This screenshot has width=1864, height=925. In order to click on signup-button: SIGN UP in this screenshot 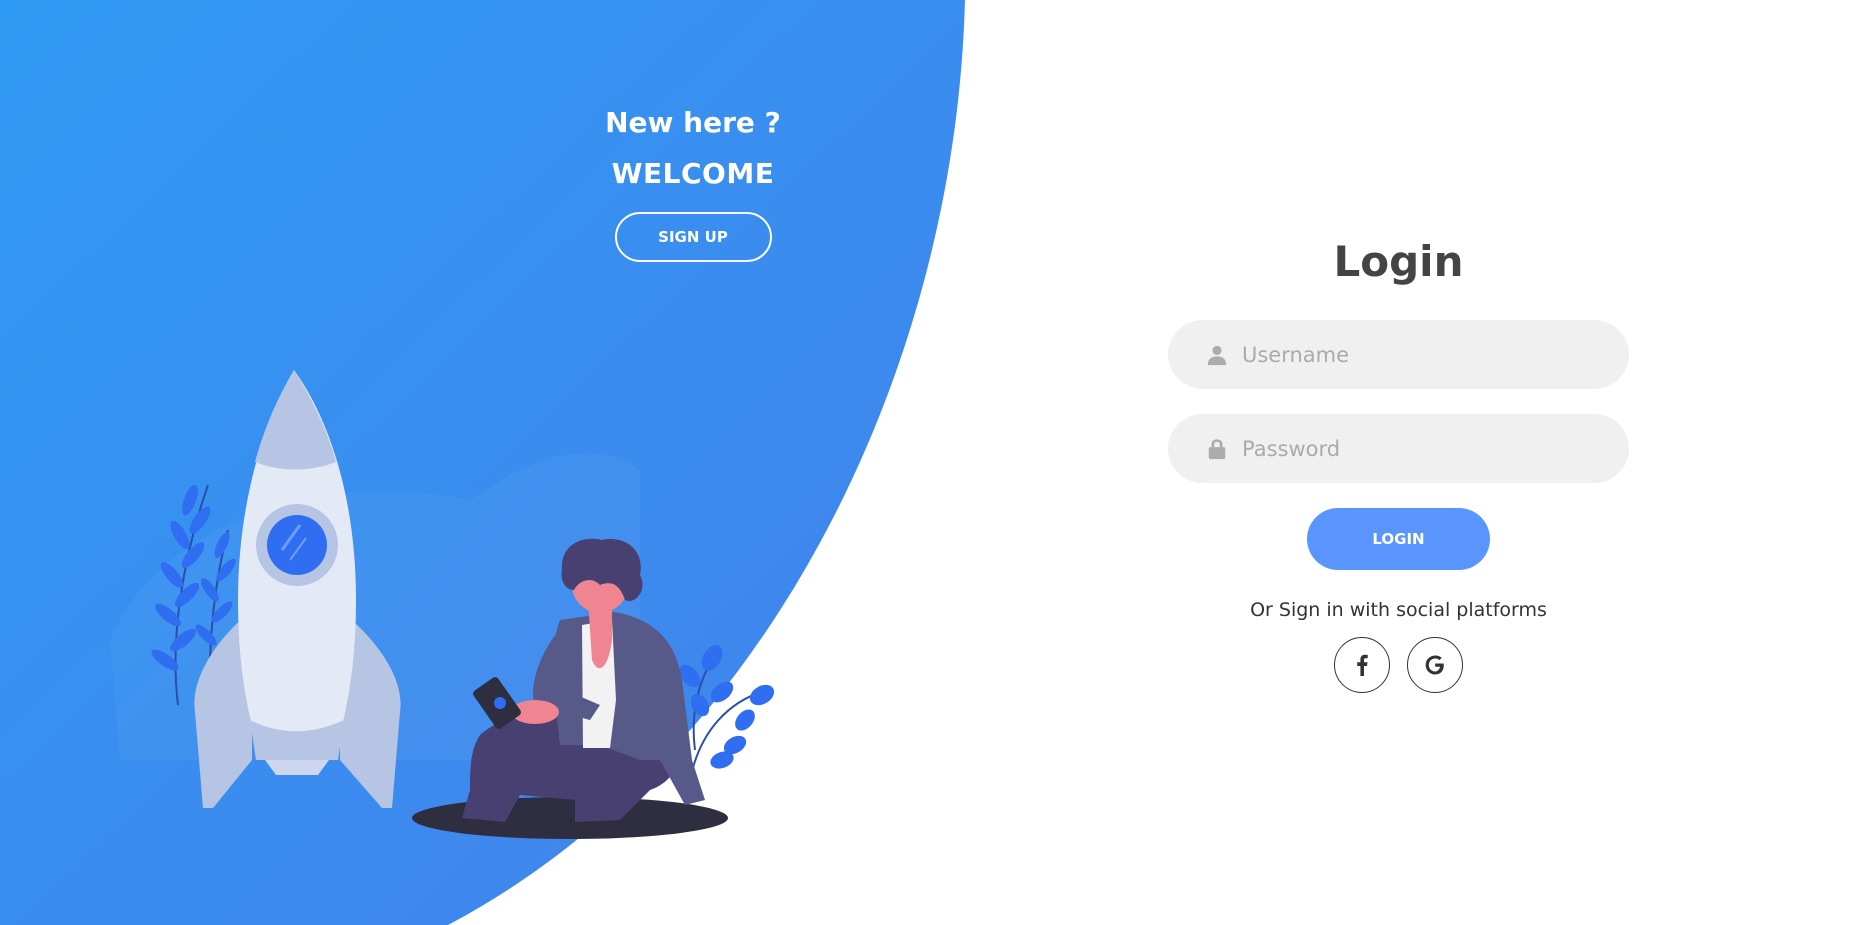, I will do `click(693, 237)`.